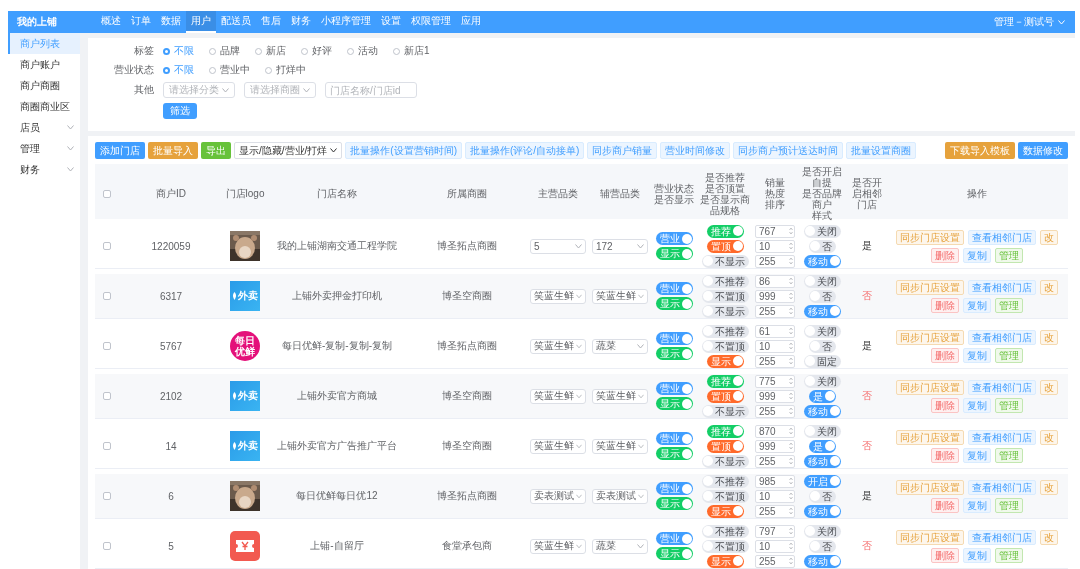 The height and width of the screenshot is (569, 1080). Describe the element at coordinates (620, 246) in the screenshot. I see `category-select: 172` at that location.